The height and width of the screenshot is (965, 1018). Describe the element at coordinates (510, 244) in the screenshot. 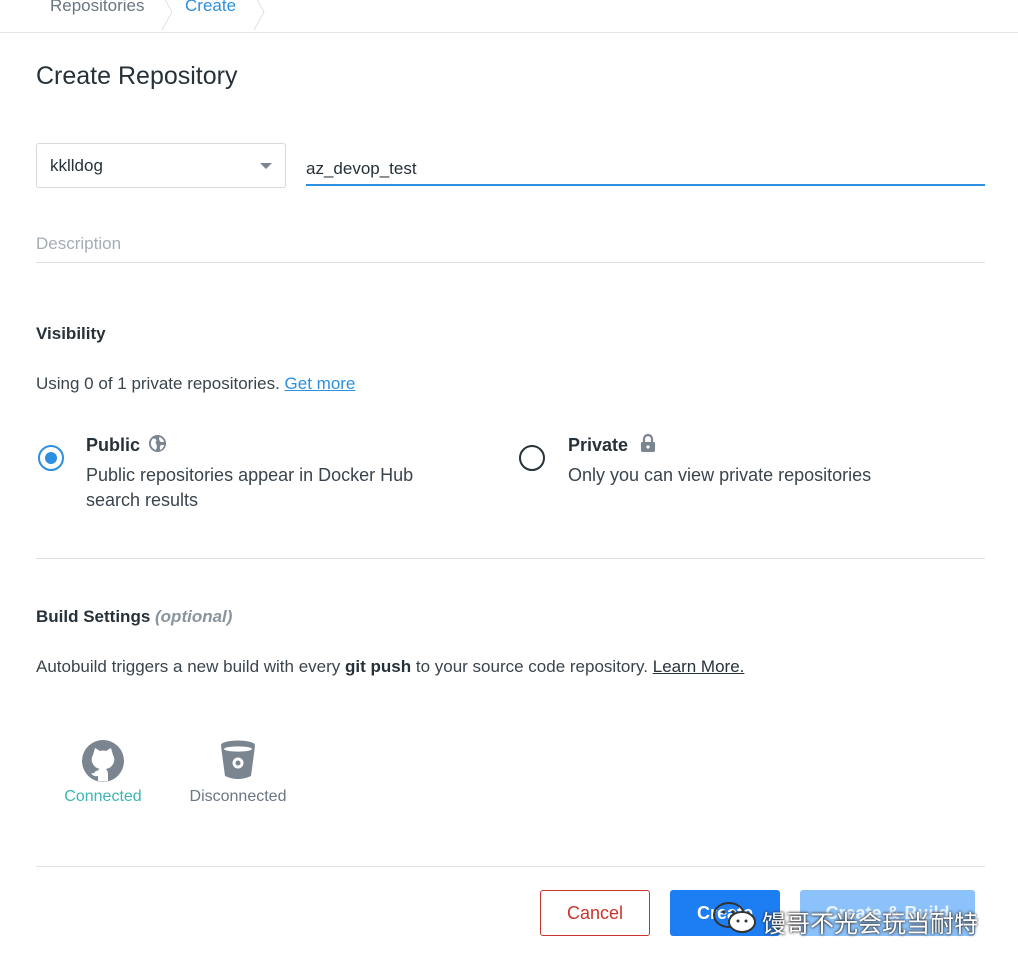

I see `description-input` at that location.